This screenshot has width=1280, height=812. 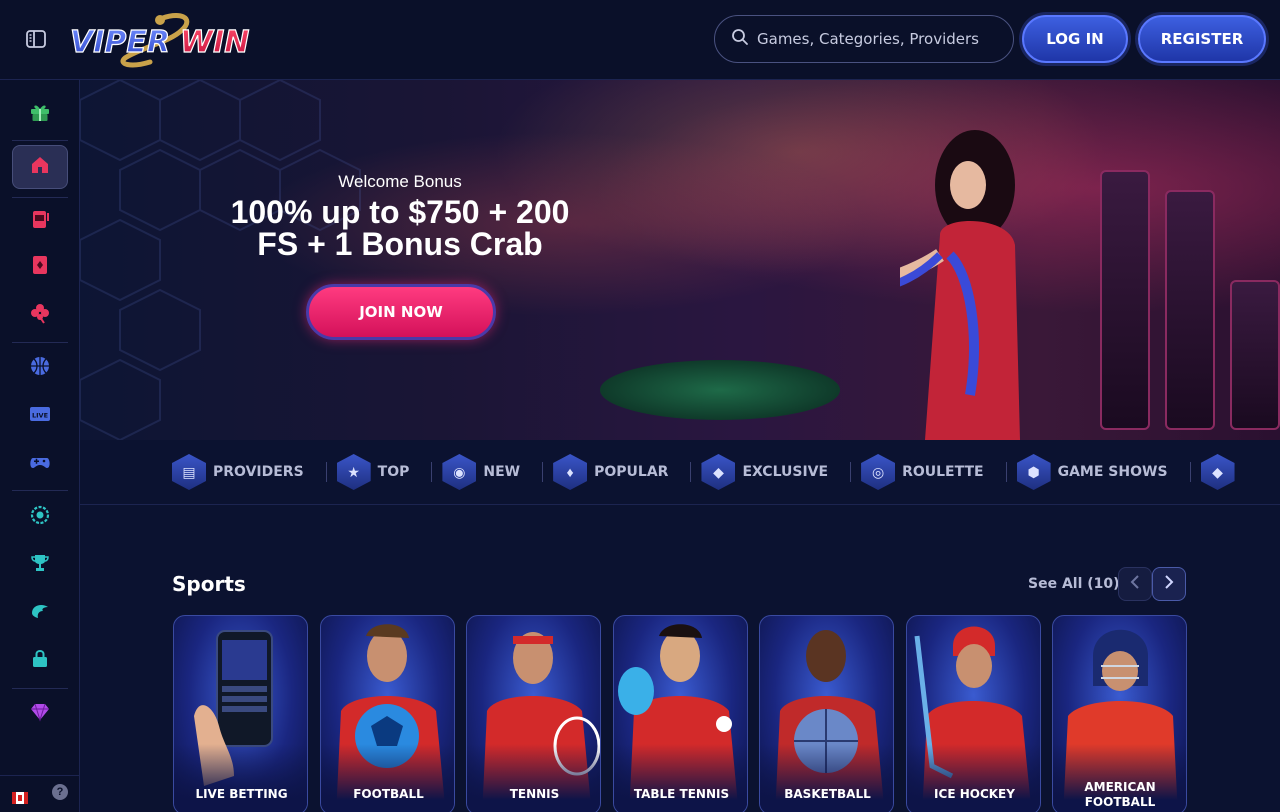 I want to click on sidebar-item-tournaments, so click(x=40, y=565).